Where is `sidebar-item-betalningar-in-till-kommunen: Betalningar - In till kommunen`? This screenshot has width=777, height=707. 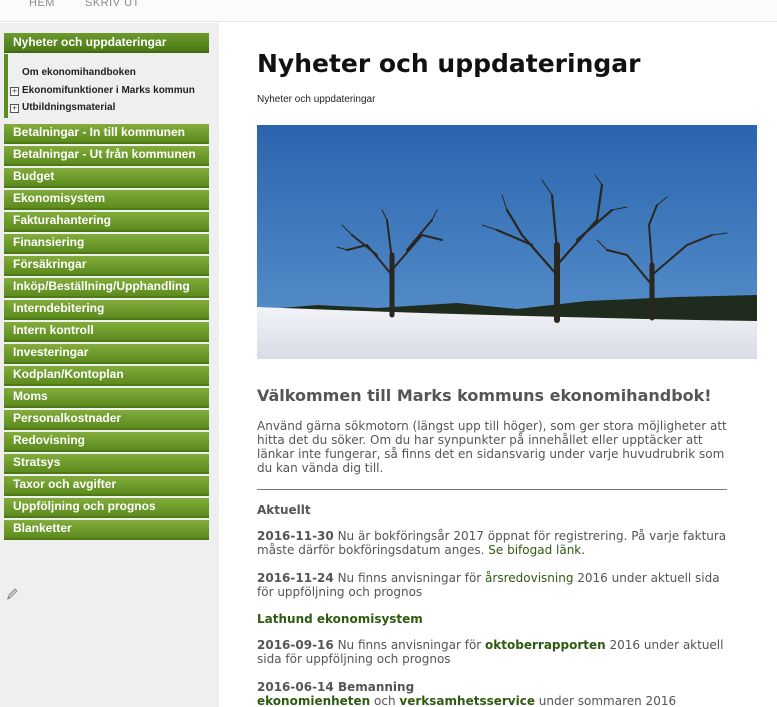 sidebar-item-betalningar-in-till-kommunen: Betalningar - In till kommunen is located at coordinates (106, 134).